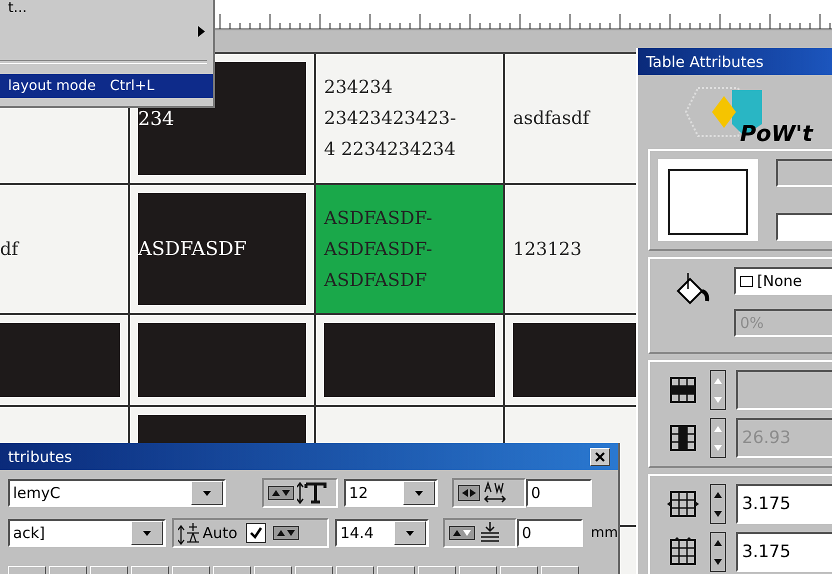 The width and height of the screenshot is (832, 574). What do you see at coordinates (469, 493) in the screenshot?
I see `kerning-arrows` at bounding box center [469, 493].